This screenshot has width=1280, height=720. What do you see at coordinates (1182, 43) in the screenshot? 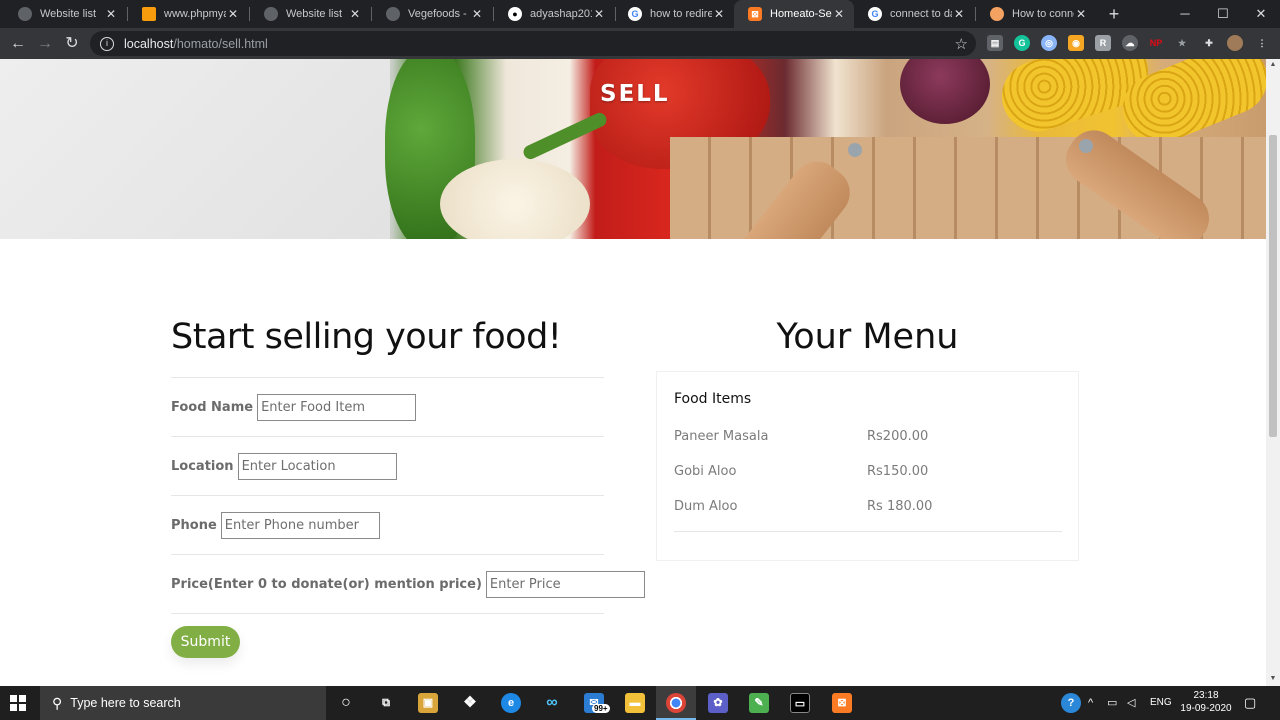
I see `star-icon: ★` at bounding box center [1182, 43].